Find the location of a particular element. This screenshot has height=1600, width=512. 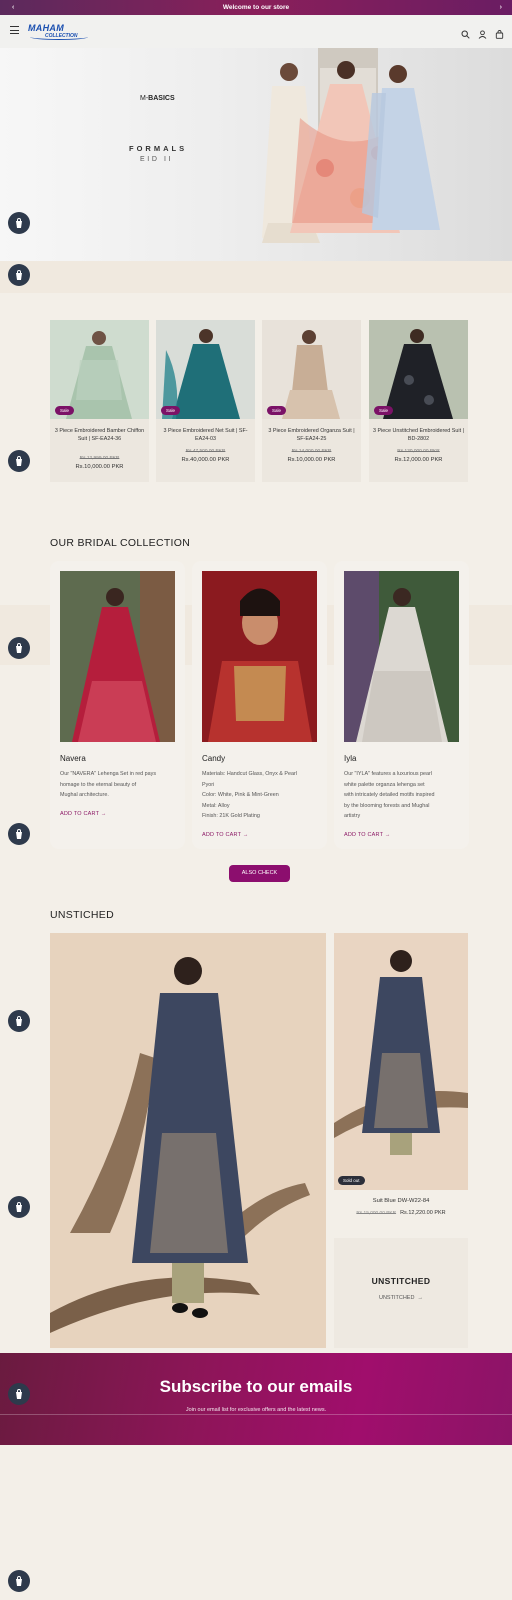

hero-title: FORMALS is located at coordinates (158, 148).